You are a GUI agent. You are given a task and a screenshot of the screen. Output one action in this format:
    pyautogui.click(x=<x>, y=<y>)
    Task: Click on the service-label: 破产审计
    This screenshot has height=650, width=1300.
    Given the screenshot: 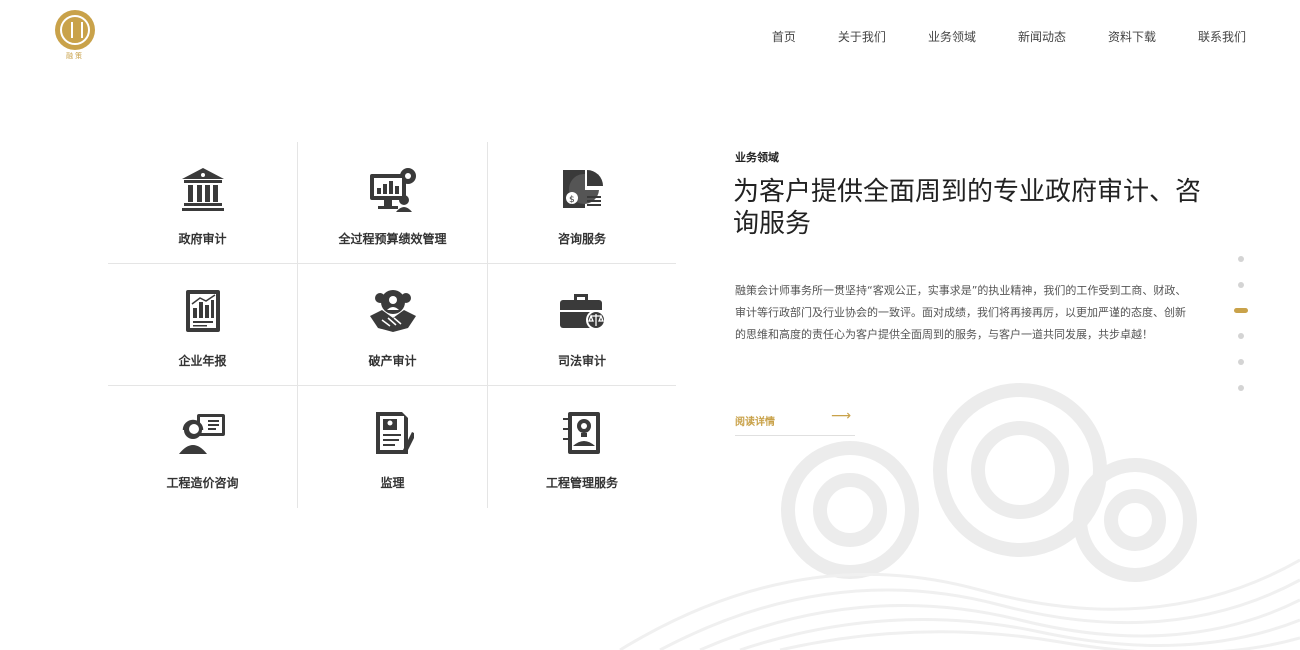 What is the action you would take?
    pyautogui.click(x=392, y=361)
    